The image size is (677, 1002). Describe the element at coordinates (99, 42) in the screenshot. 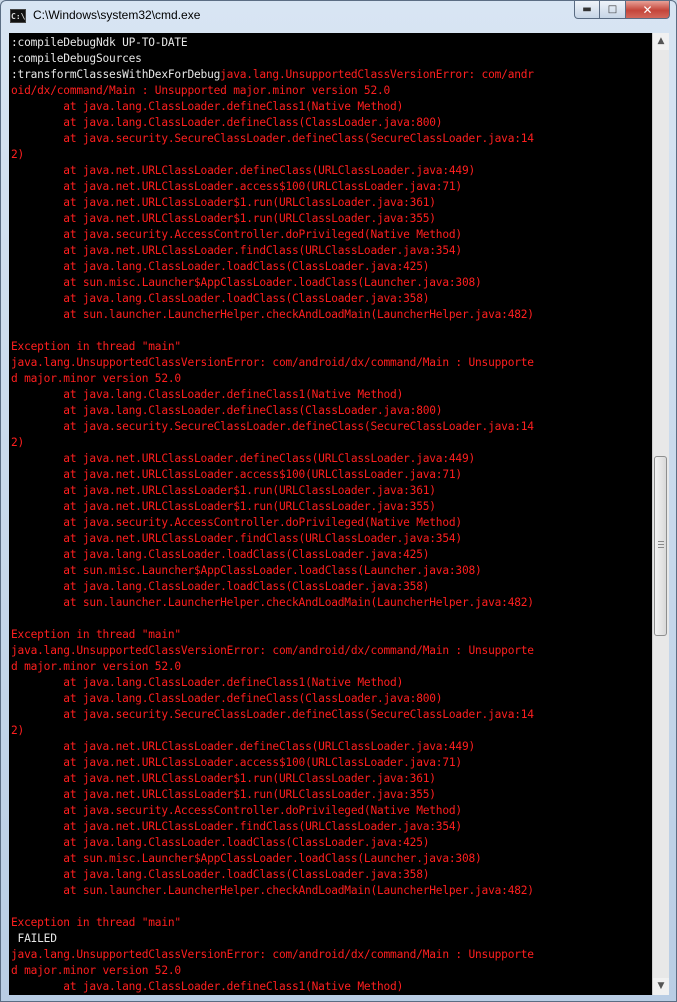

I see `console-line: :compileDebugNdk UP-TO-DATE` at that location.